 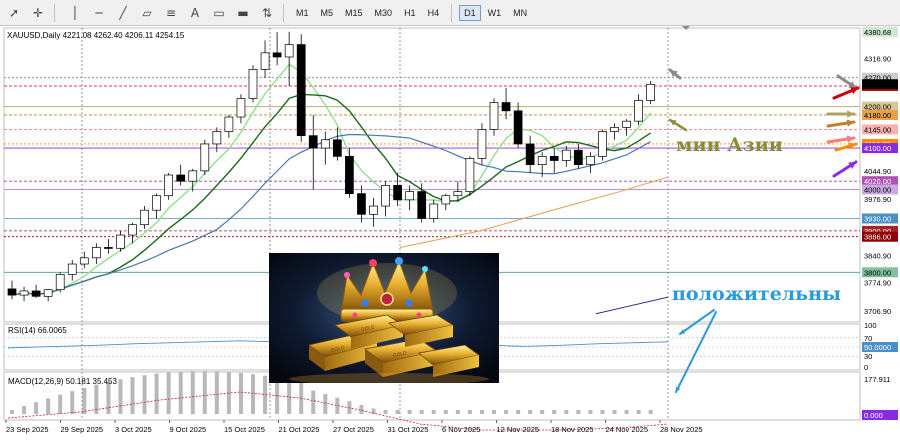 What do you see at coordinates (243, 13) in the screenshot?
I see `shapes-icon: ▬` at bounding box center [243, 13].